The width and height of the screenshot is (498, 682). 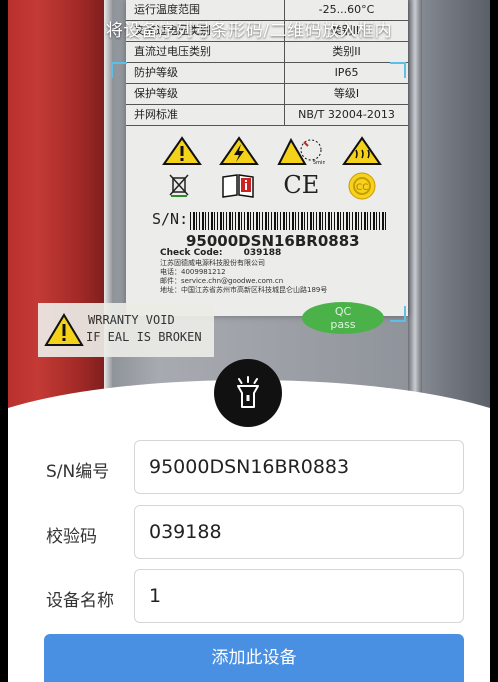 I want to click on sn-input: 95000DSN16BR0883, so click(x=299, y=467).